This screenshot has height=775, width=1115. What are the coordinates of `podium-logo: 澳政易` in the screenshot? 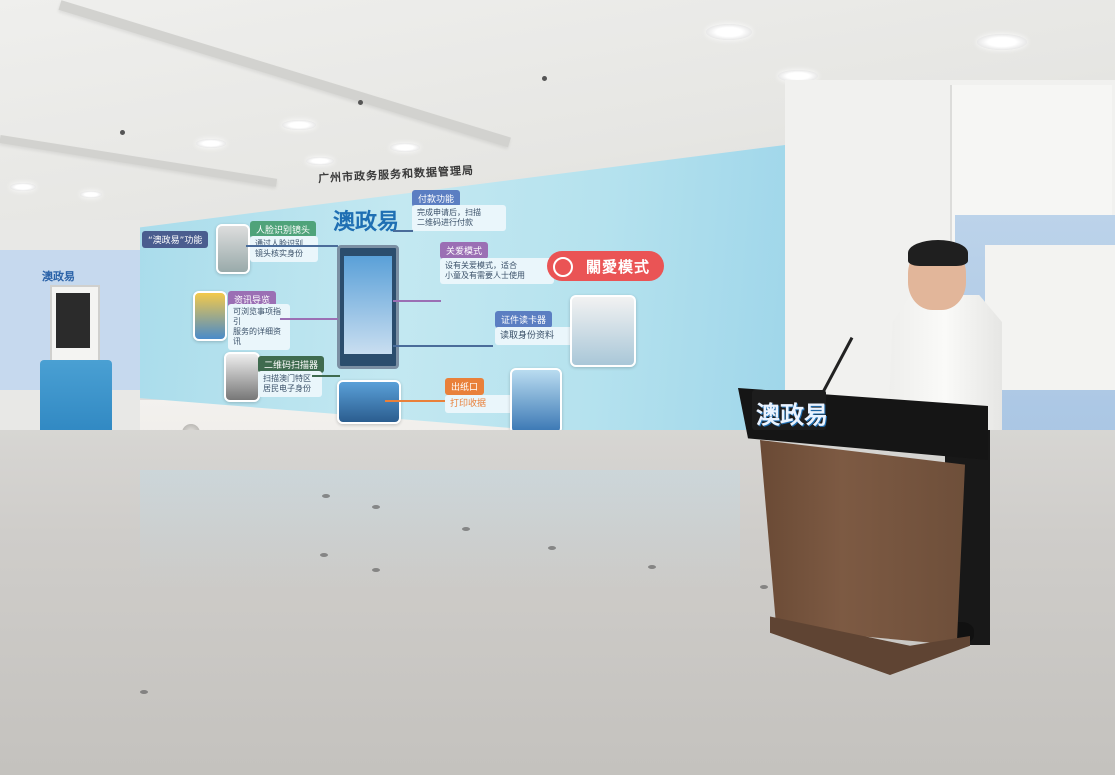 It's located at (792, 415).